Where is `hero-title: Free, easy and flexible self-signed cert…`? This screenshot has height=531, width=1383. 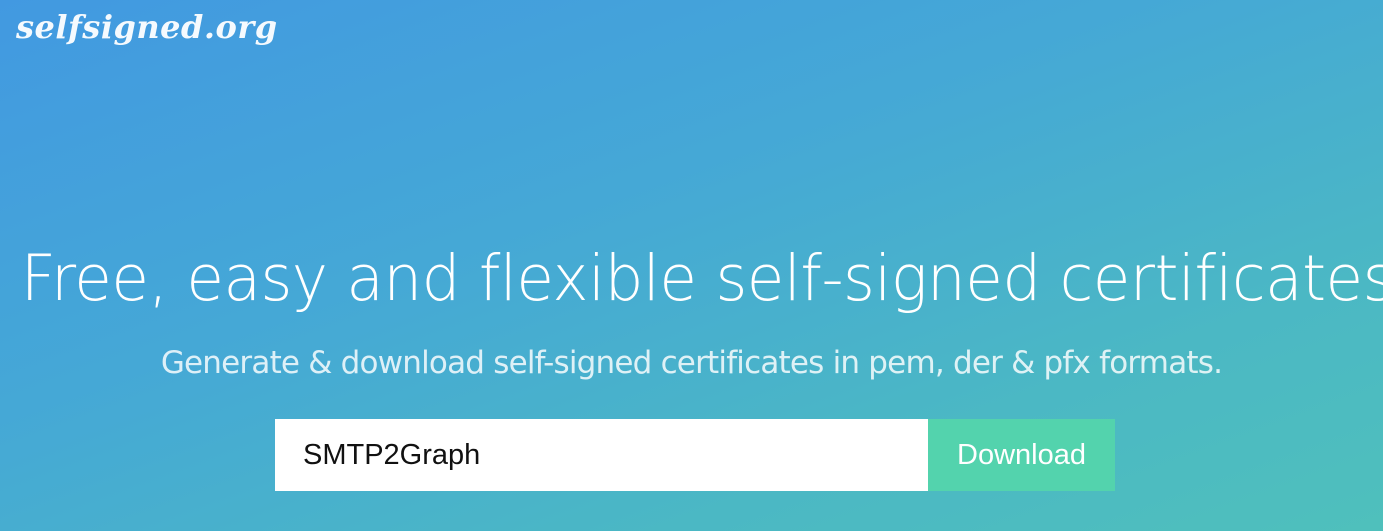 hero-title: Free, easy and flexible self-signed cert… is located at coordinates (701, 278).